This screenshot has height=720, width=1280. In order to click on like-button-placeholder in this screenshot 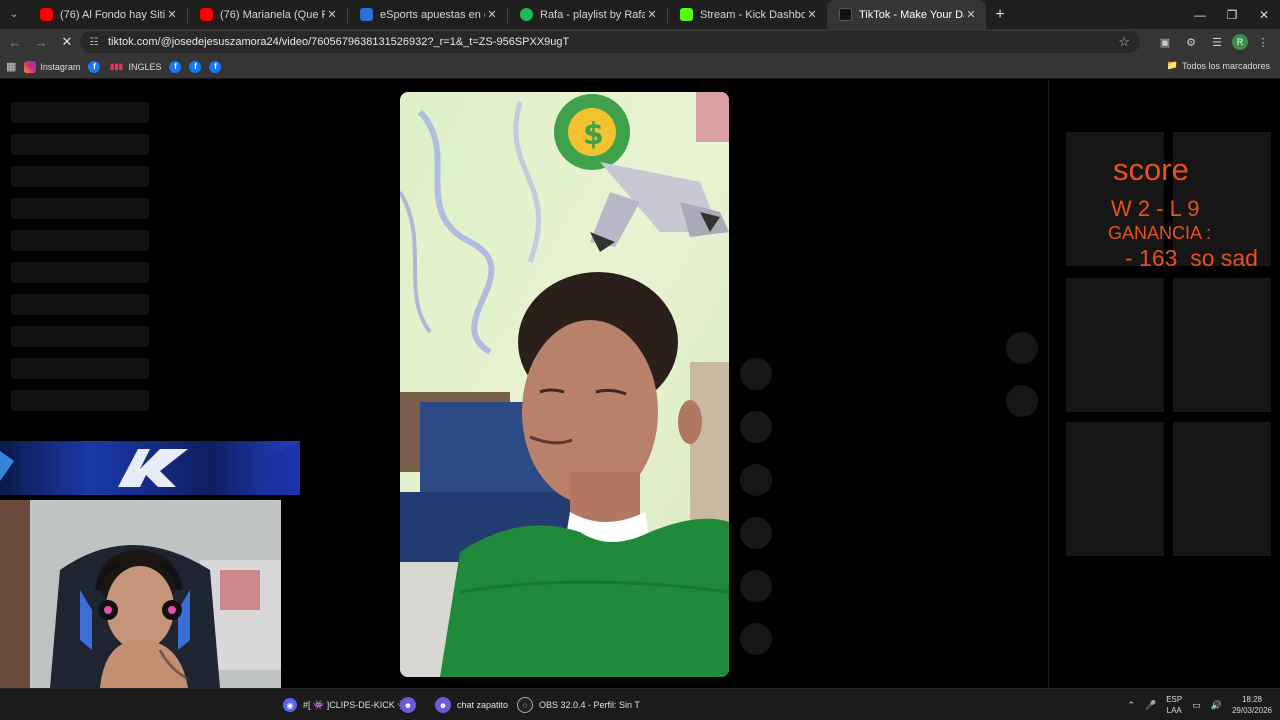, I will do `click(756, 374)`.